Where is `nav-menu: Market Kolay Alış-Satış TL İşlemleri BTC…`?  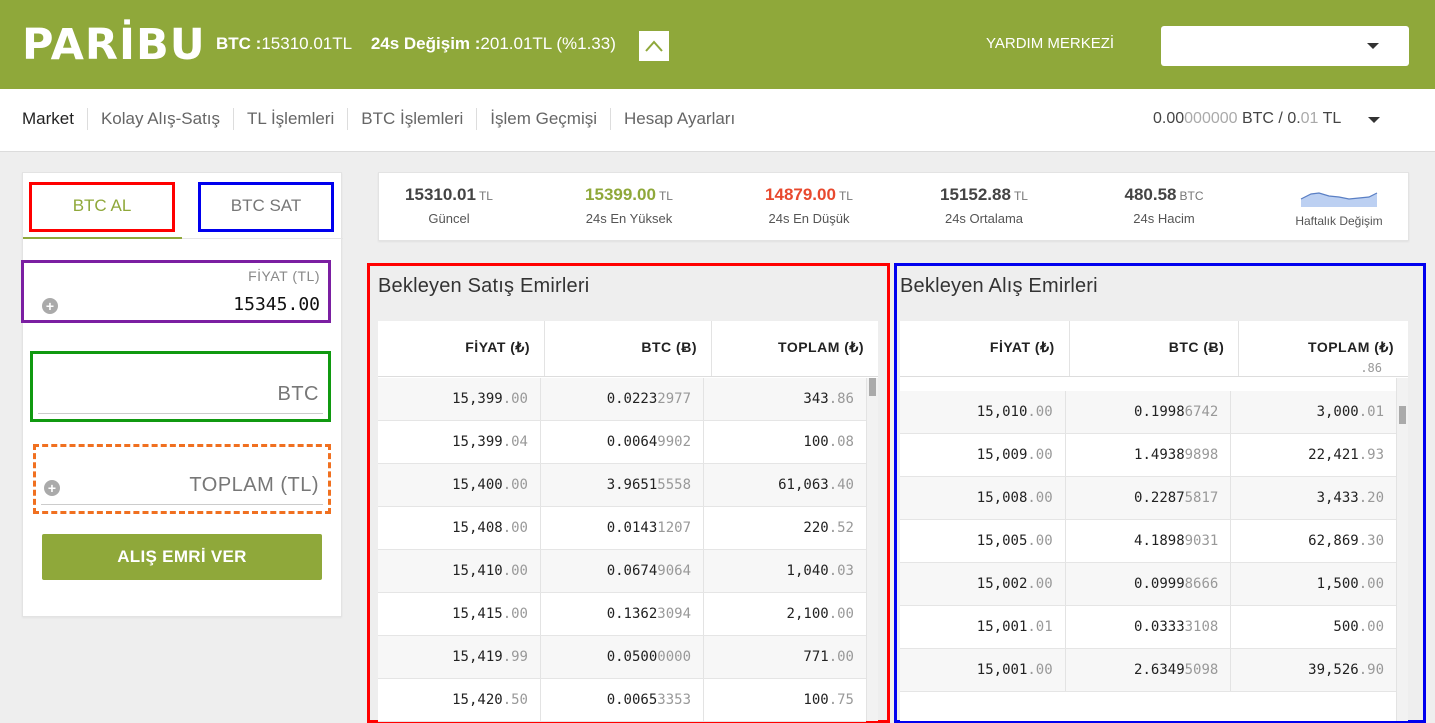 nav-menu: Market Kolay Alış-Satış TL İşlemleri BTC… is located at coordinates (385, 119).